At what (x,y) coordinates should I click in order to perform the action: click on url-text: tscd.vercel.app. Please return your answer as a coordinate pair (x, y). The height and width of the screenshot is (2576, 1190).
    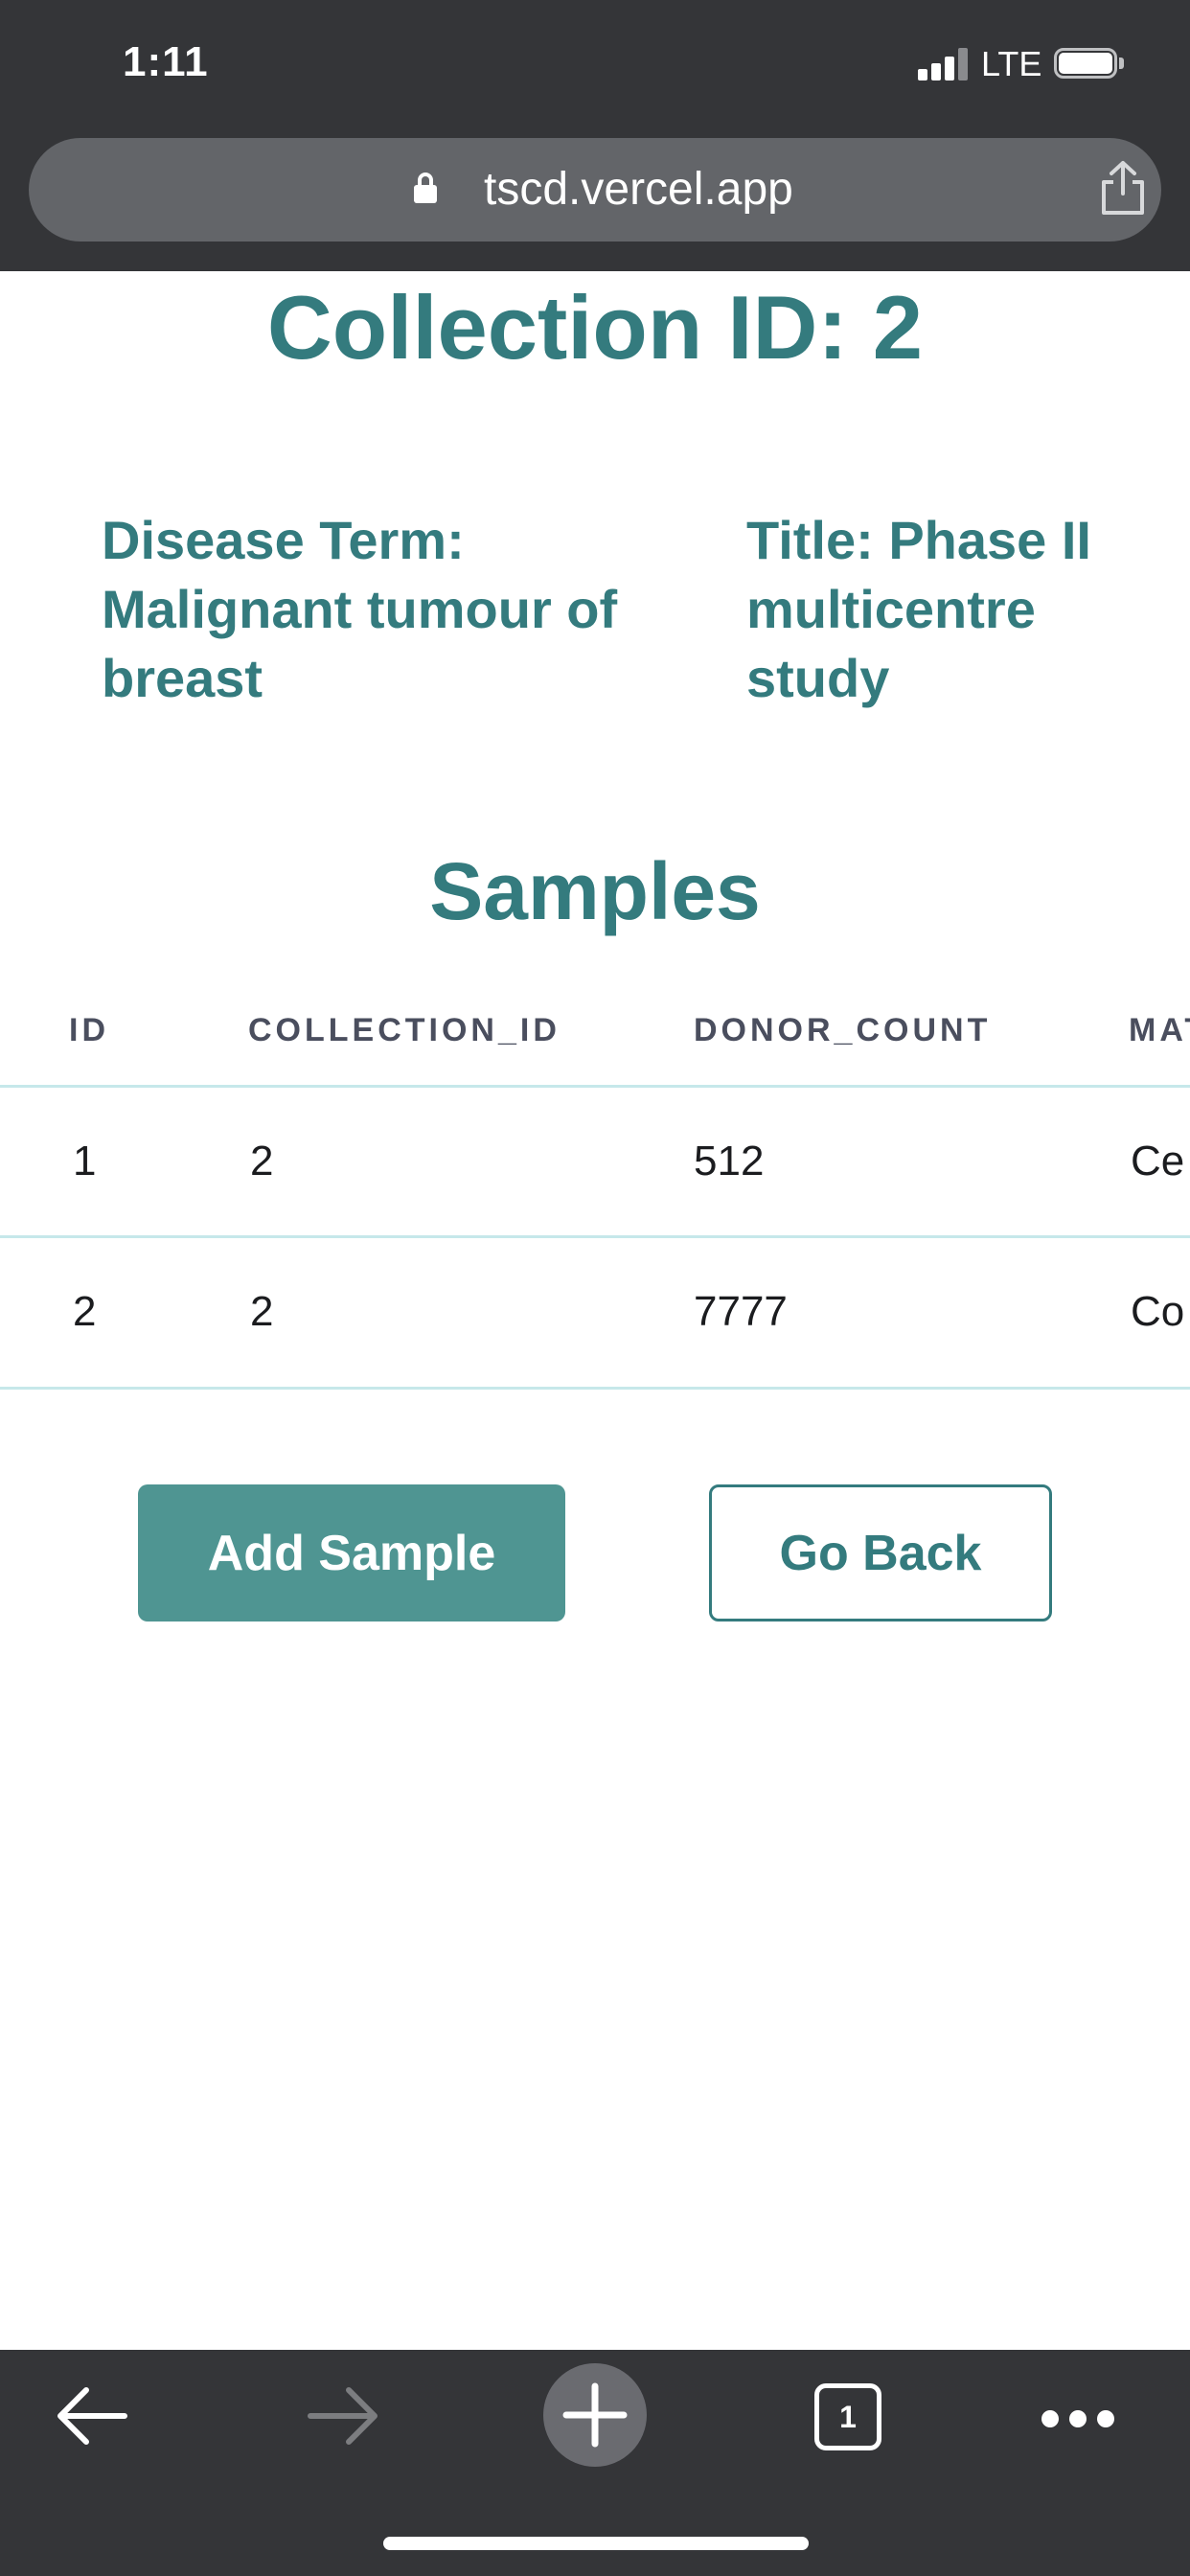
    Looking at the image, I should click on (638, 189).